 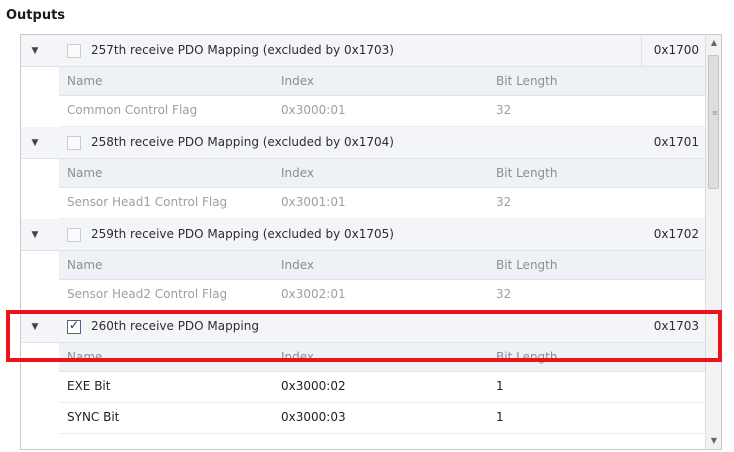 What do you see at coordinates (713, 43) in the screenshot?
I see `scroll-up-icon: ▲` at bounding box center [713, 43].